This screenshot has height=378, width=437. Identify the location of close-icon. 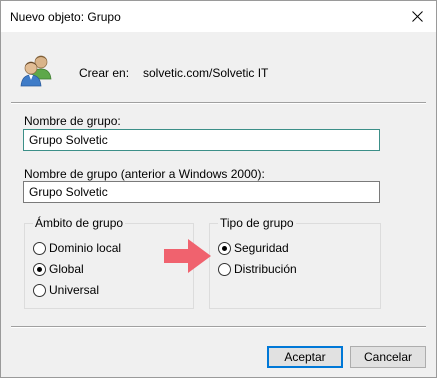
(417, 16).